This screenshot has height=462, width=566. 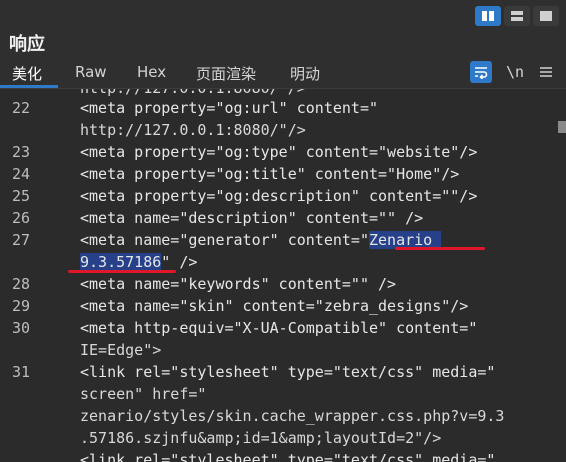 What do you see at coordinates (229, 108) in the screenshot?
I see `code-line: <meta property="og:url" content="` at bounding box center [229, 108].